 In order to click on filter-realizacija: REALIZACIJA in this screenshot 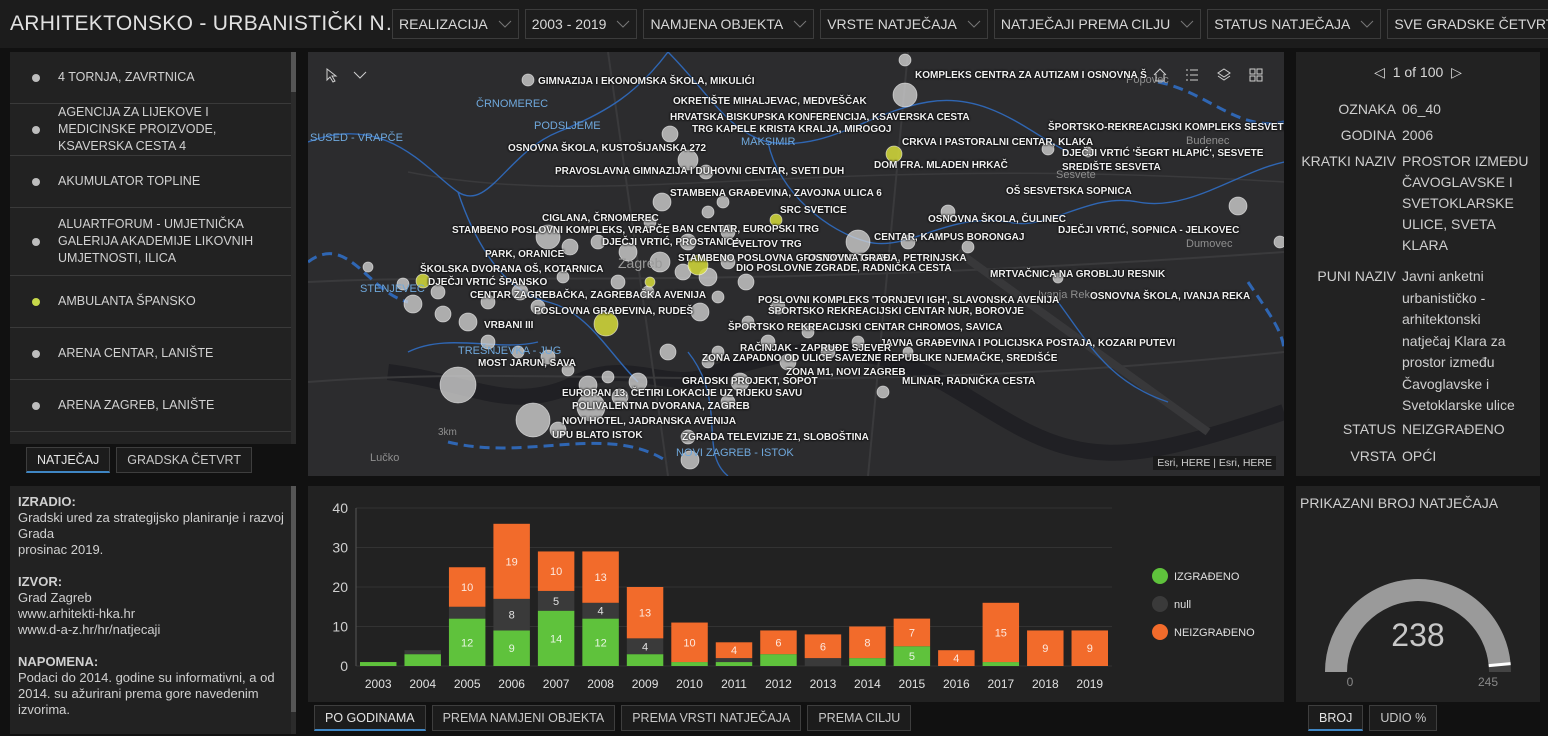, I will do `click(455, 24)`.